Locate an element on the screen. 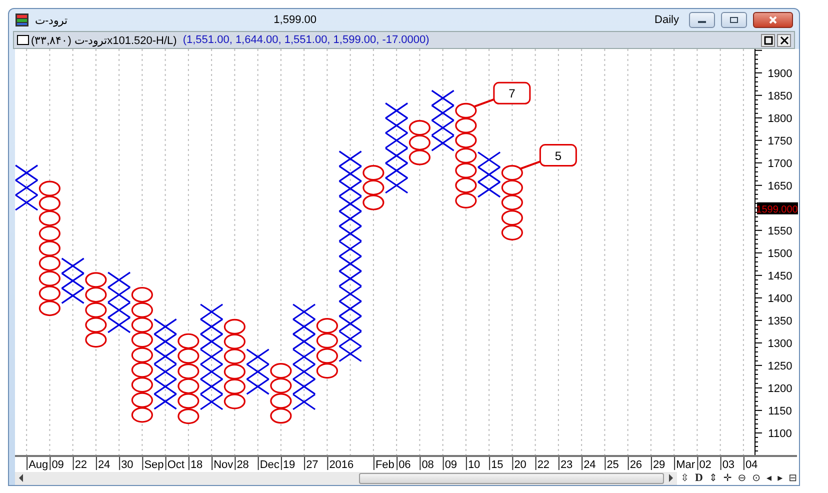  period-label: Daily is located at coordinates (666, 20).